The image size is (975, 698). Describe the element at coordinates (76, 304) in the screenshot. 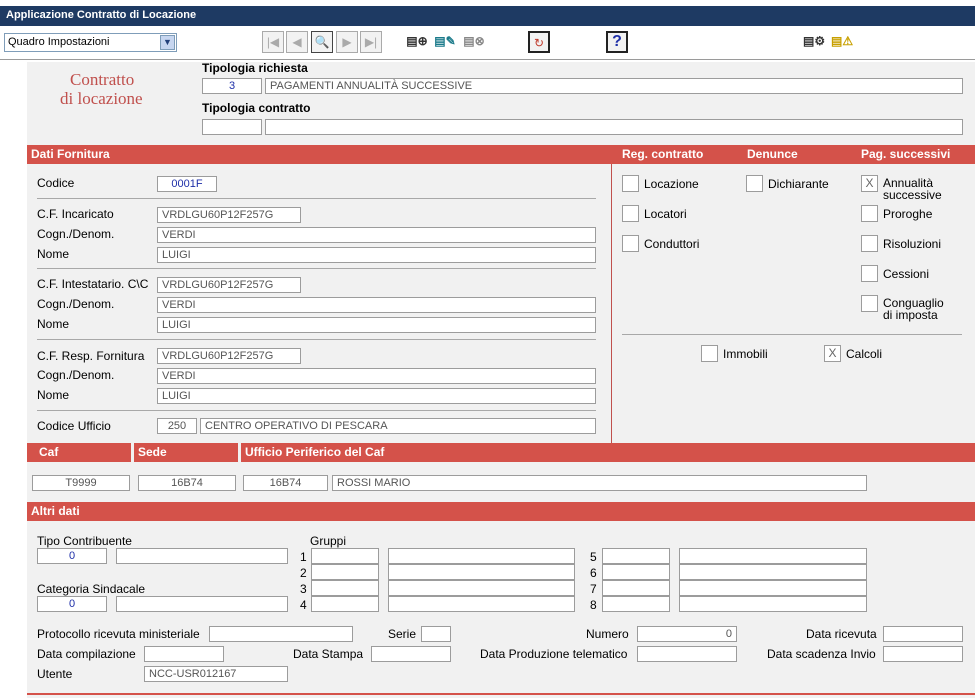

I see `cognome2-label: Cogn./Denom.` at that location.